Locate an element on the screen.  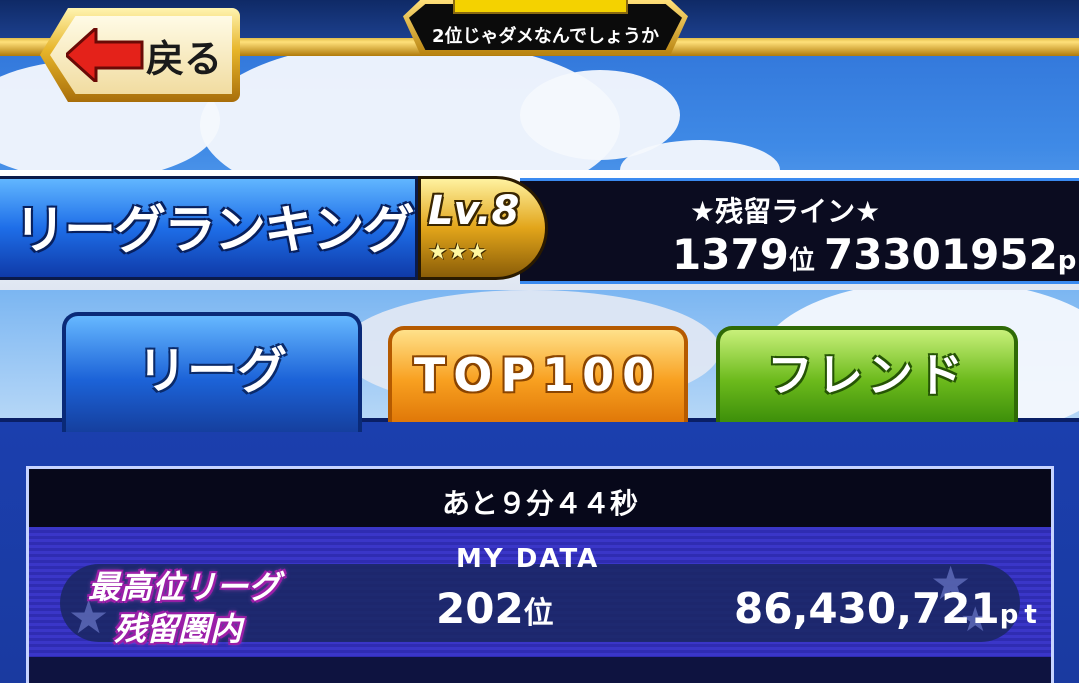
tab-league: リーグ is located at coordinates (212, 372).